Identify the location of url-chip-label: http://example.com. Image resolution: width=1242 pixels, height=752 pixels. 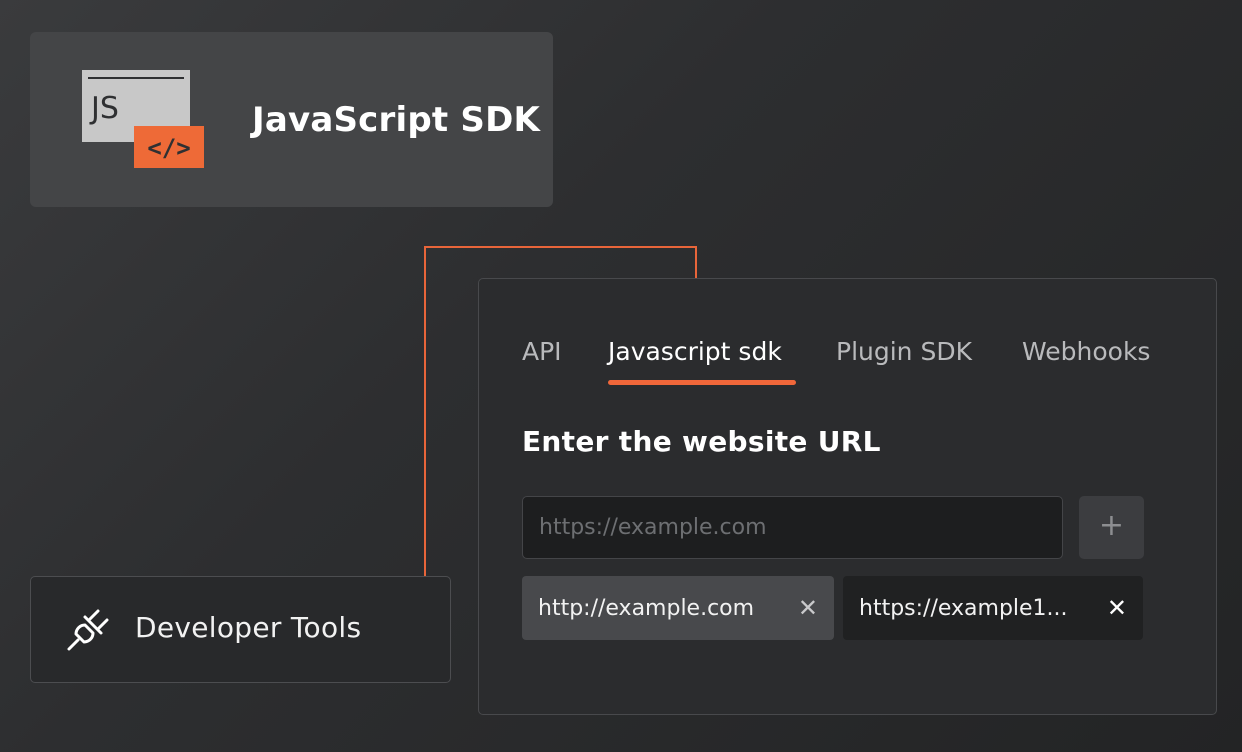
(646, 608).